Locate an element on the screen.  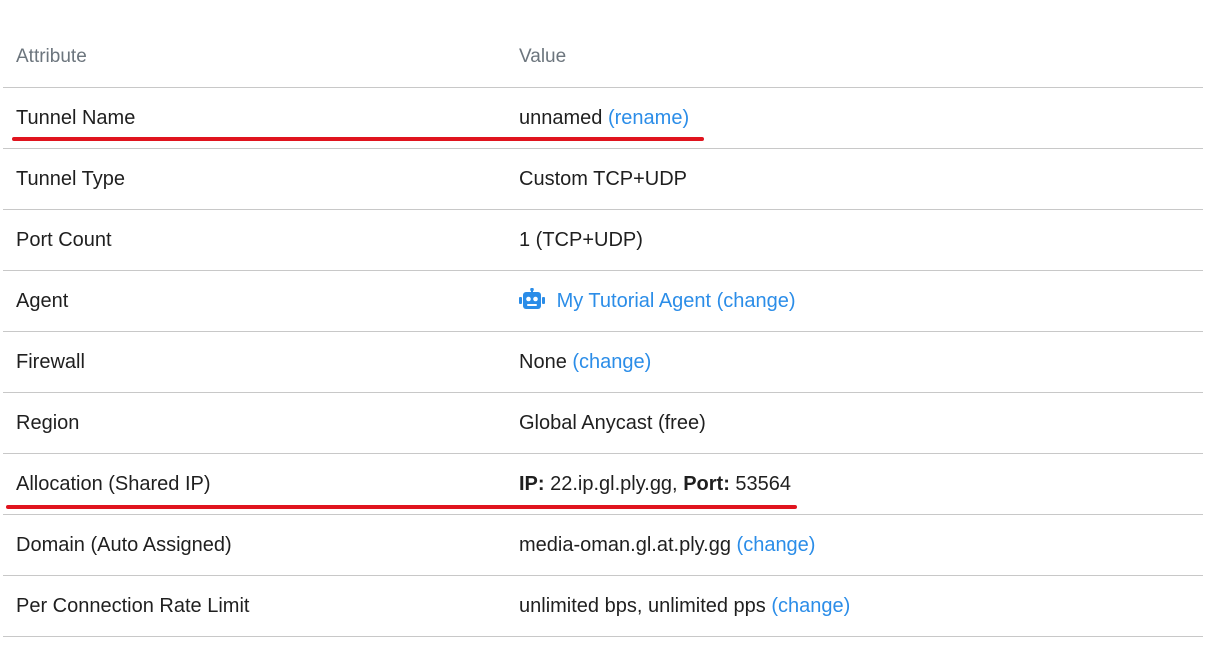
agent-change-link: My Tutorial Agent (change) is located at coordinates (676, 301).